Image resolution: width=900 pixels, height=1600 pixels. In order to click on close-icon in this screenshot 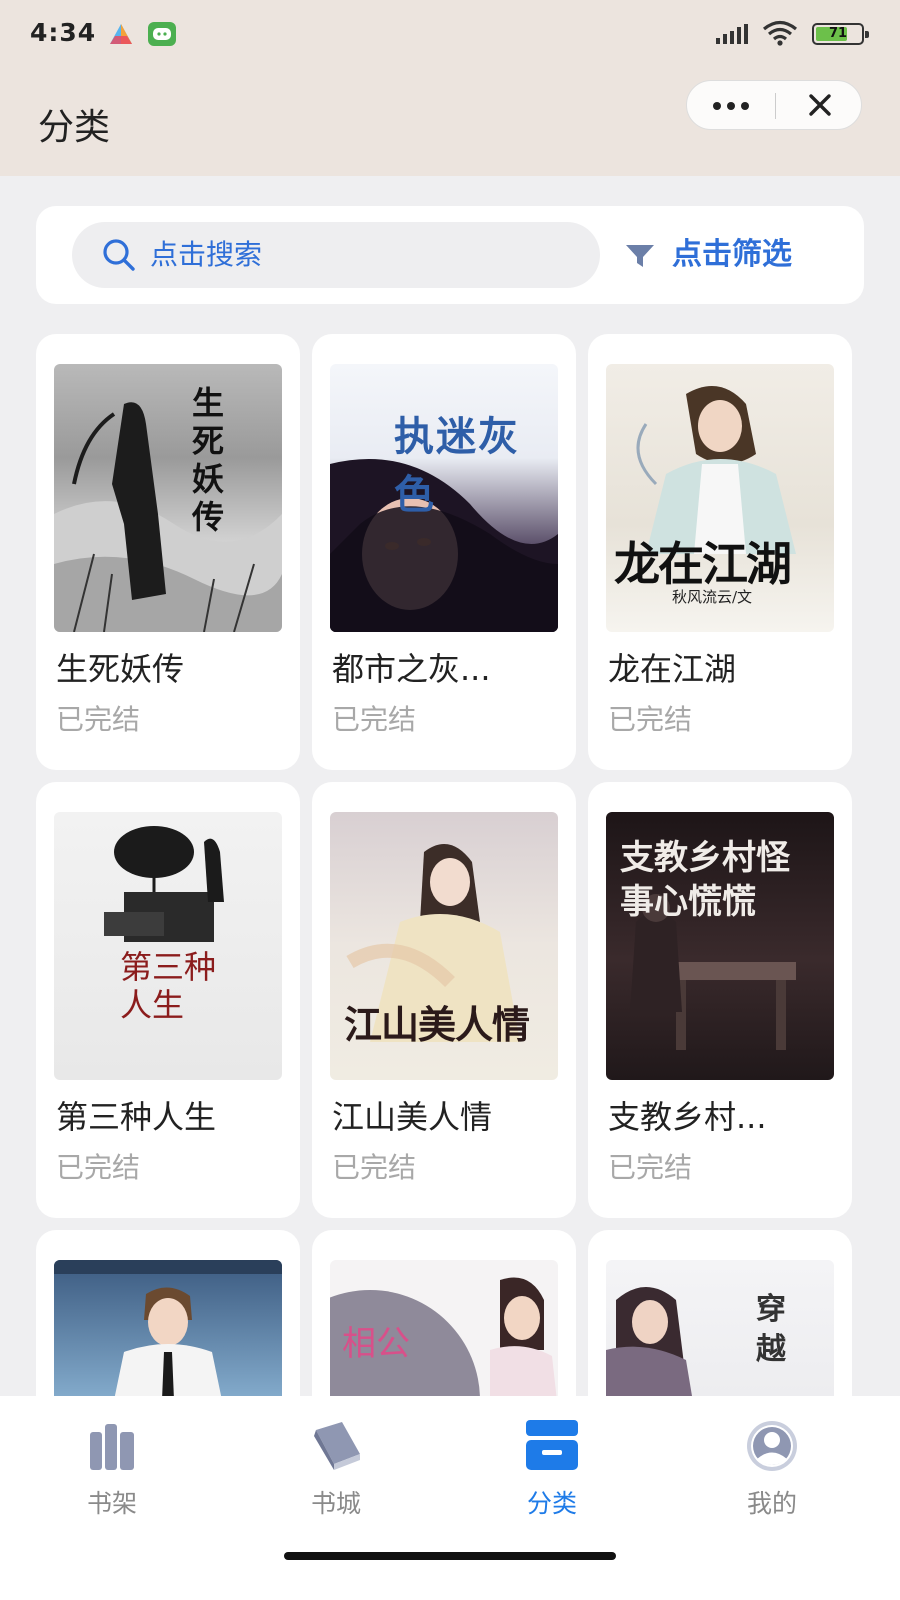, I will do `click(820, 105)`.